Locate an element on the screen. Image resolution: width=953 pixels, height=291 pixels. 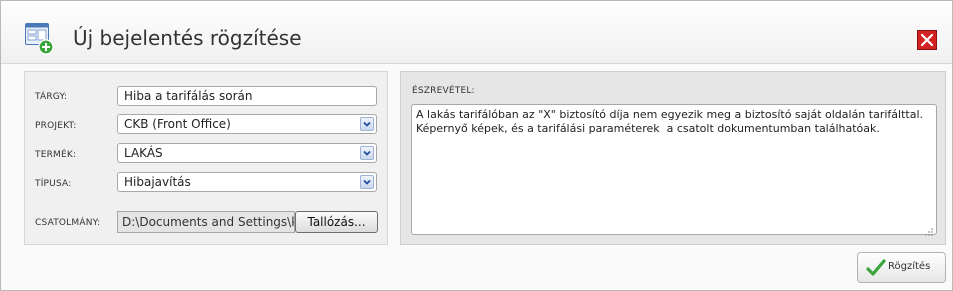
subject-label: TÁRGY: is located at coordinates (51, 97).